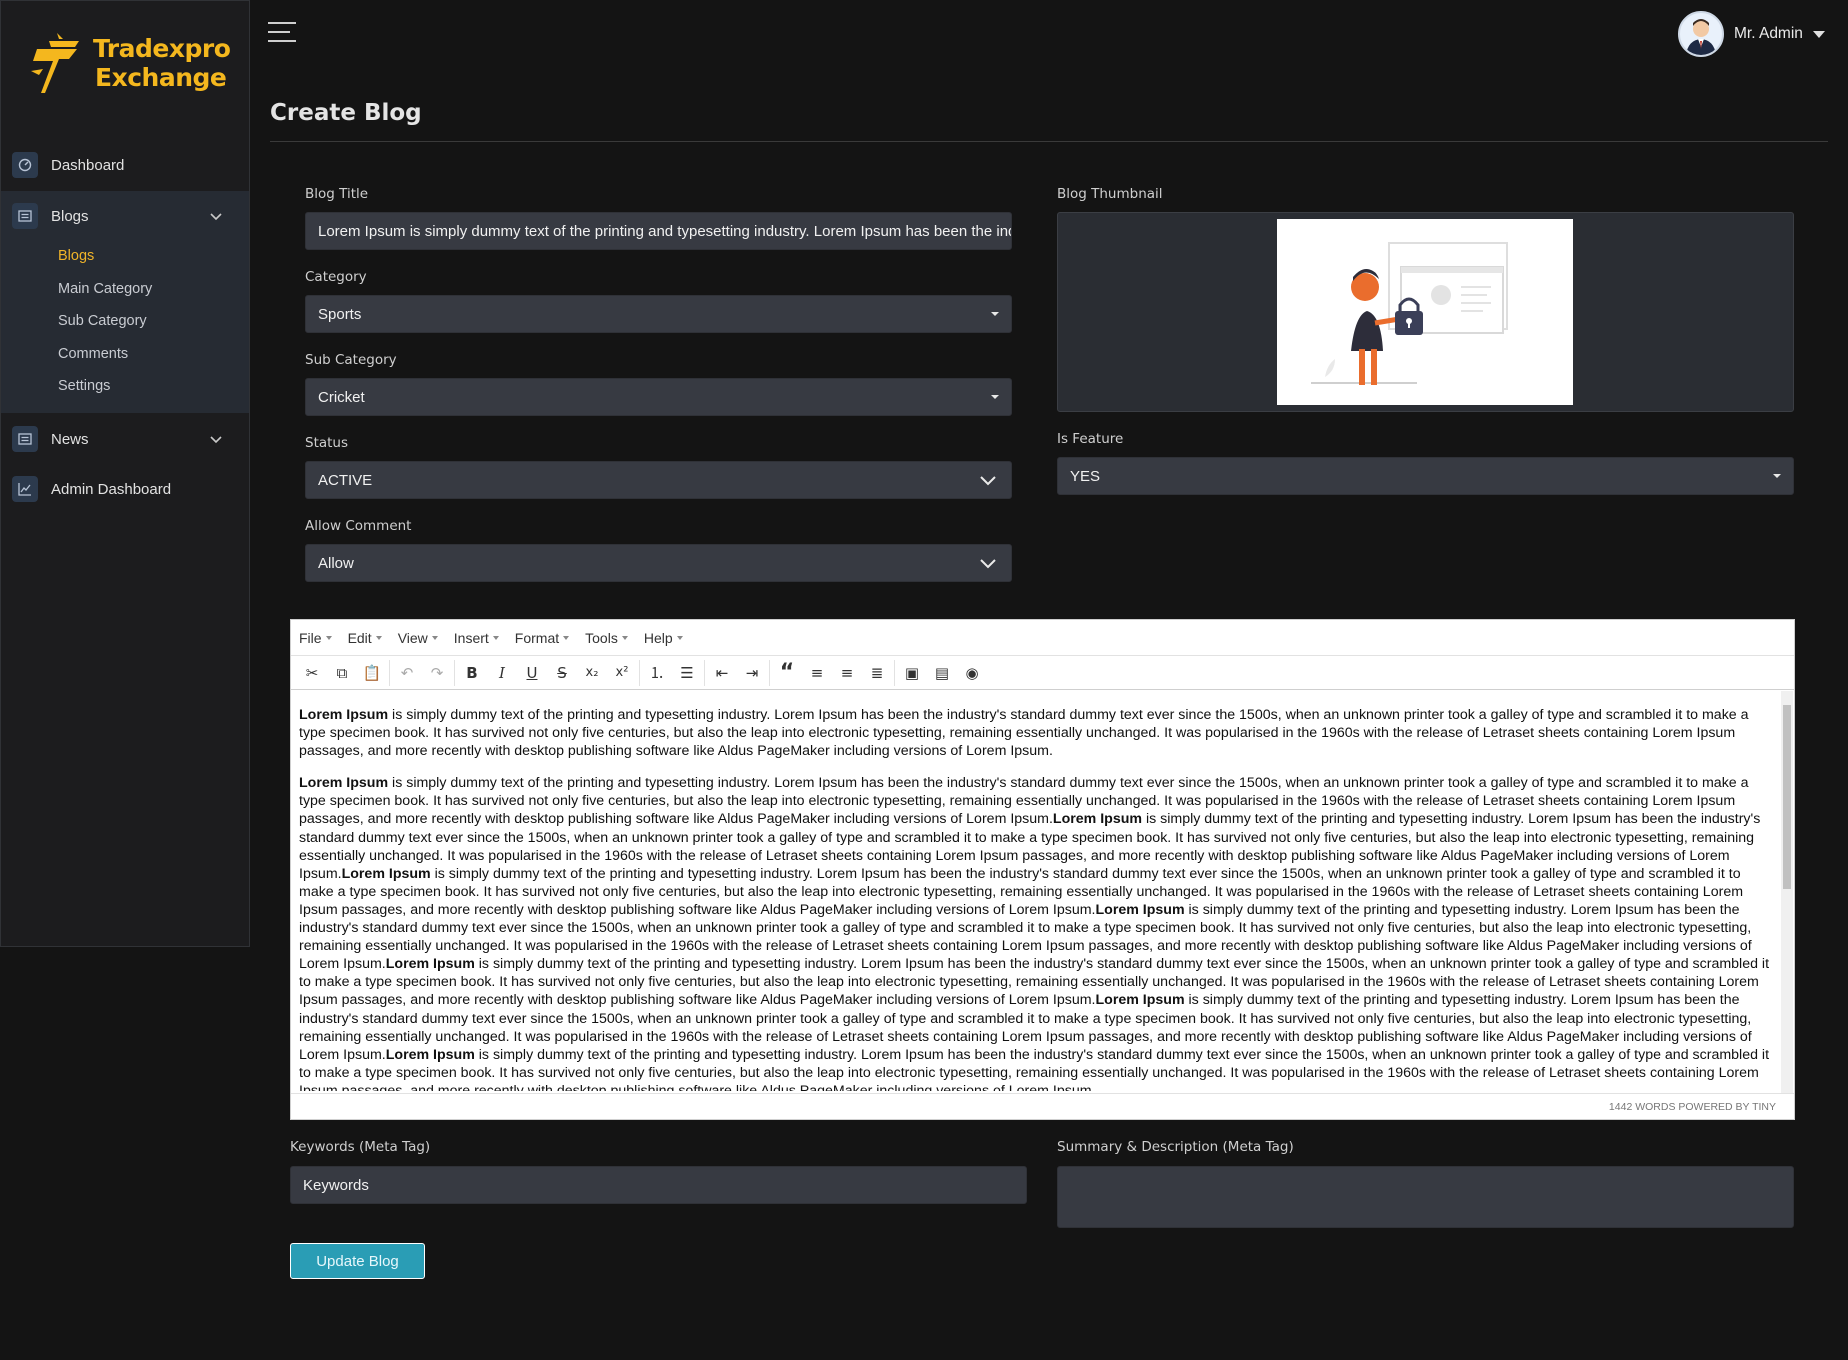  What do you see at coordinates (658, 314) in the screenshot?
I see `category-select: Sports` at bounding box center [658, 314].